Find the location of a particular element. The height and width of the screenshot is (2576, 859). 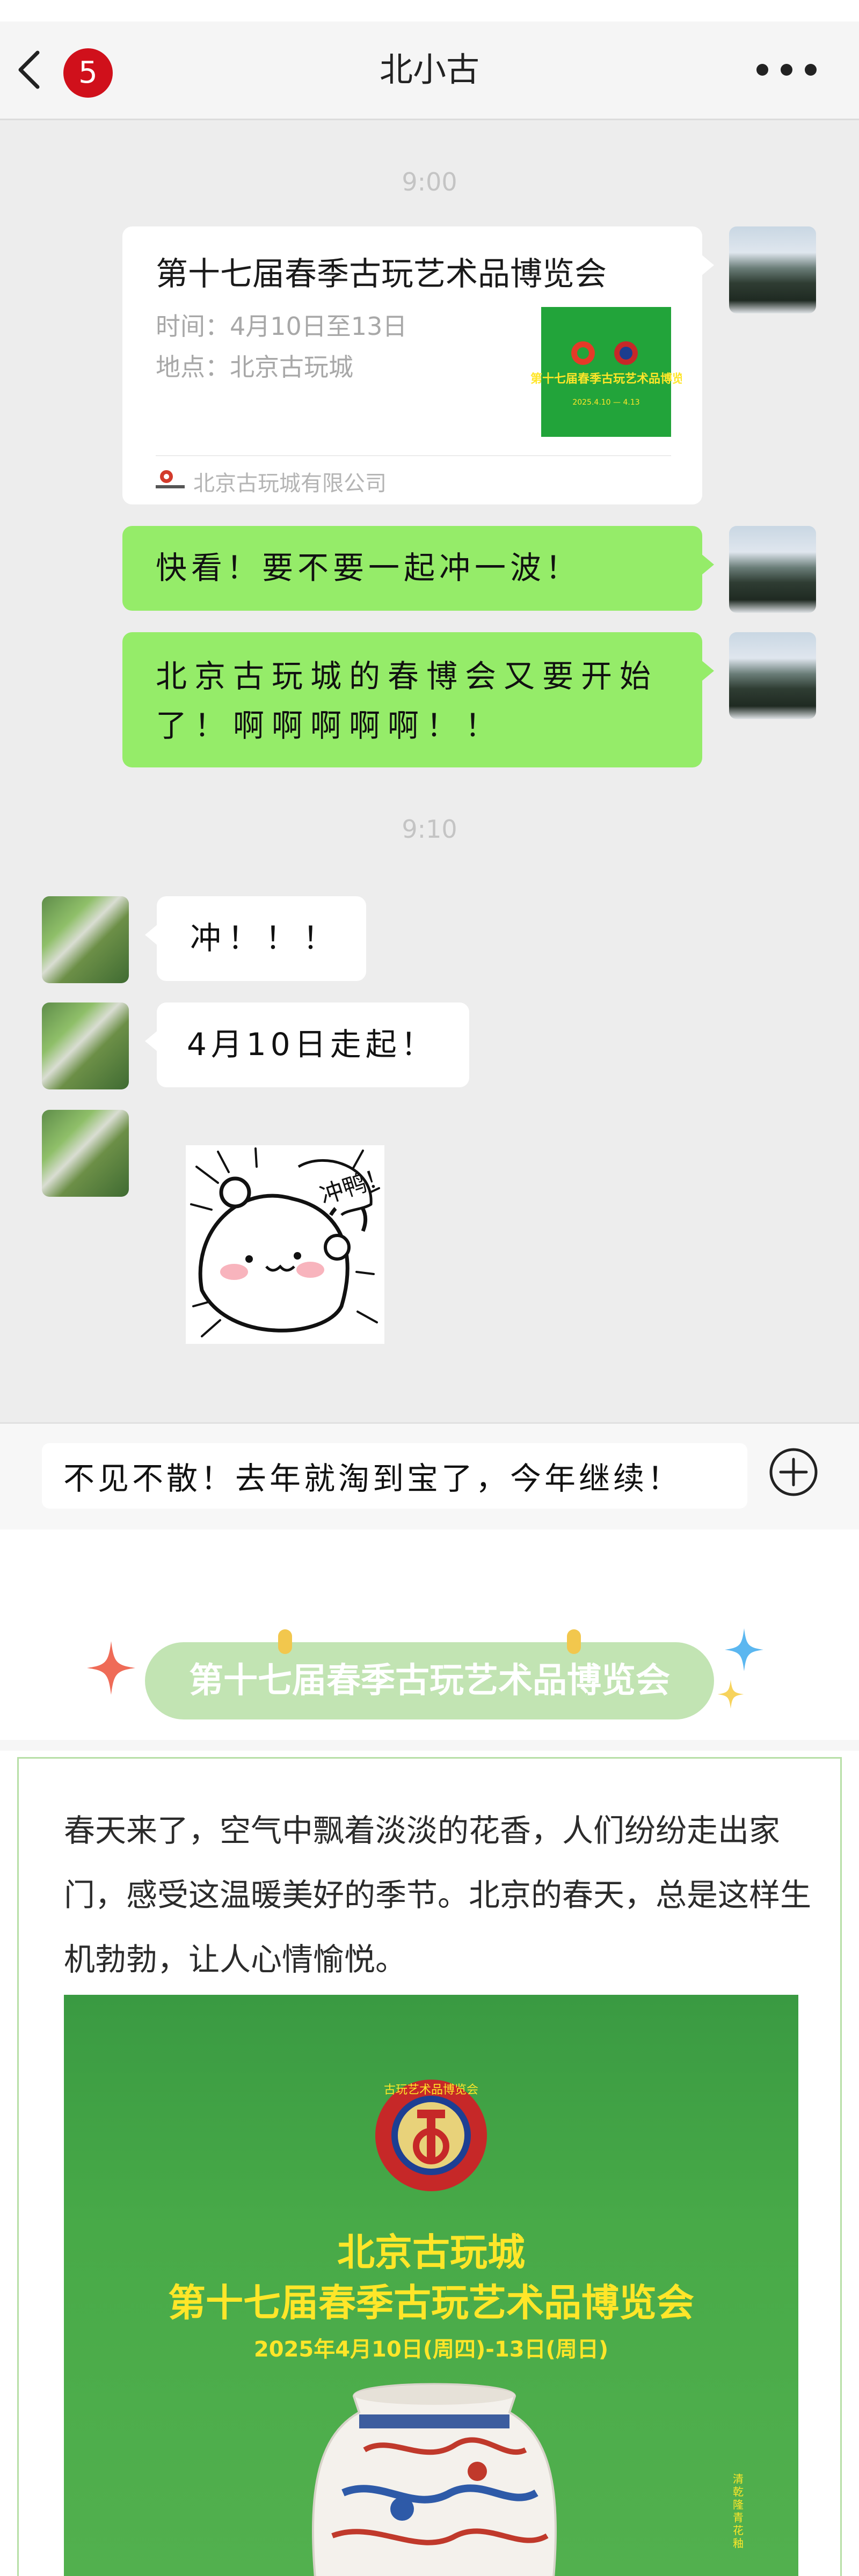

chat-header: 5 北小古 is located at coordinates (429, 70).